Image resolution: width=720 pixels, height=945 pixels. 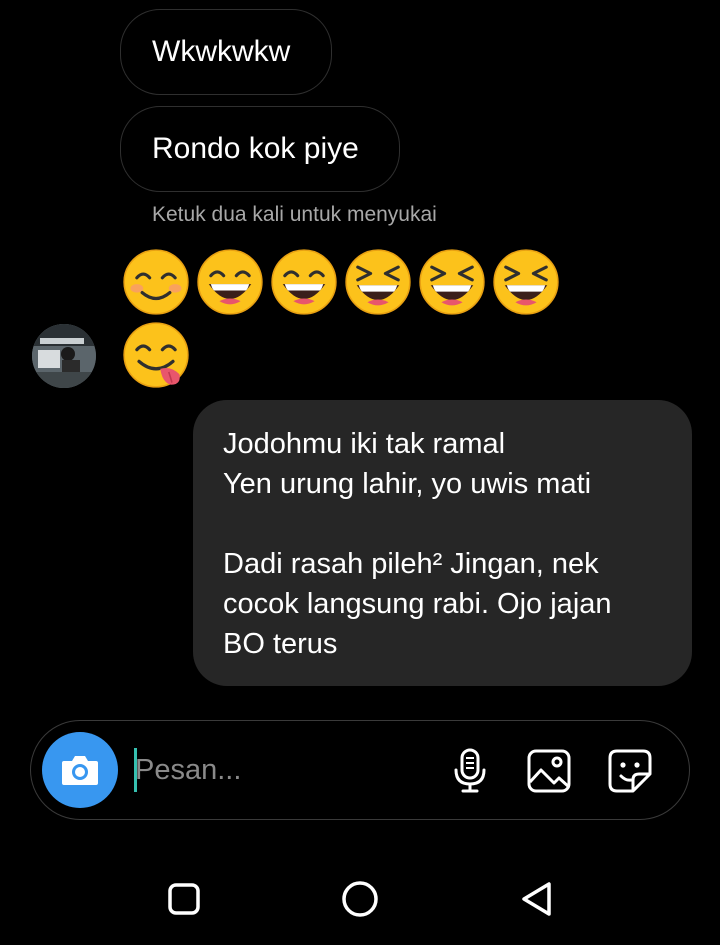 I want to click on message-text: Wkwkwkw, so click(x=221, y=51).